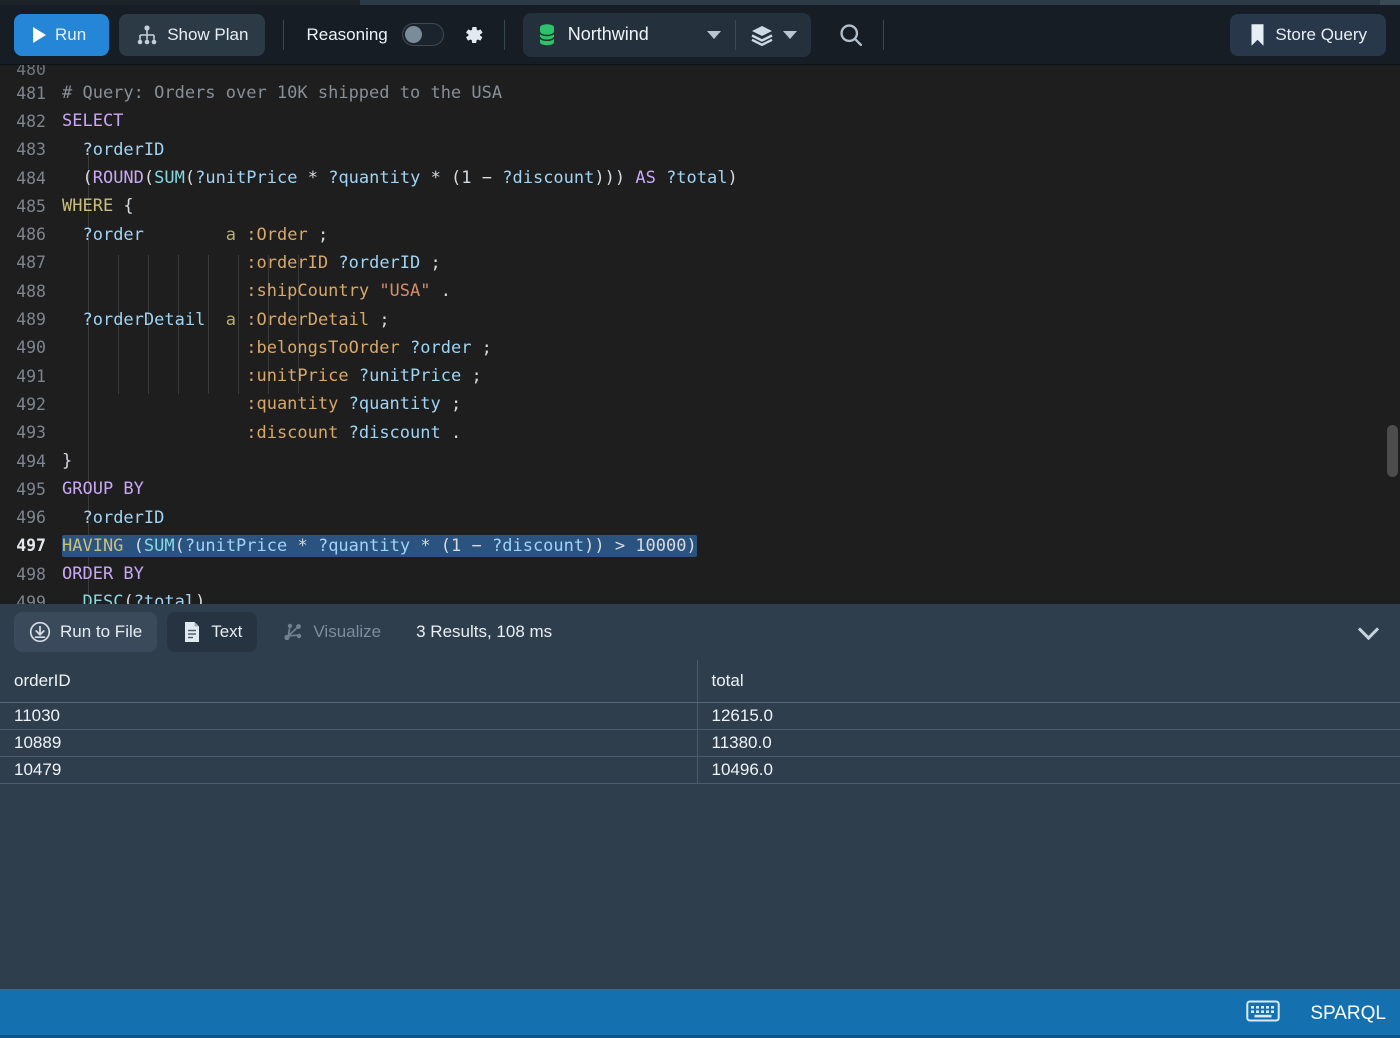 The height and width of the screenshot is (1038, 1400). Describe the element at coordinates (700, 517) in the screenshot. I see `code-line: 496 ?orderID` at that location.